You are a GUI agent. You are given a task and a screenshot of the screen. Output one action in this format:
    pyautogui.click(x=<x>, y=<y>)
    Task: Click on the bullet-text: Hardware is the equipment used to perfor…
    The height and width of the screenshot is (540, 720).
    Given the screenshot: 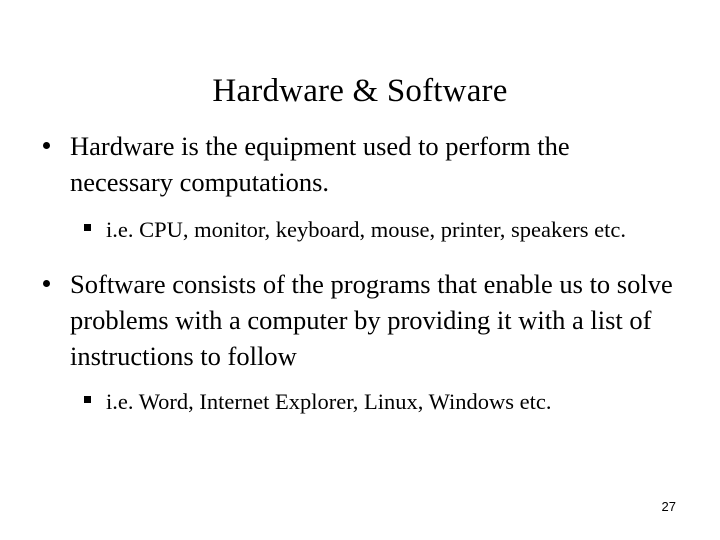 What is the action you would take?
    pyautogui.click(x=320, y=164)
    